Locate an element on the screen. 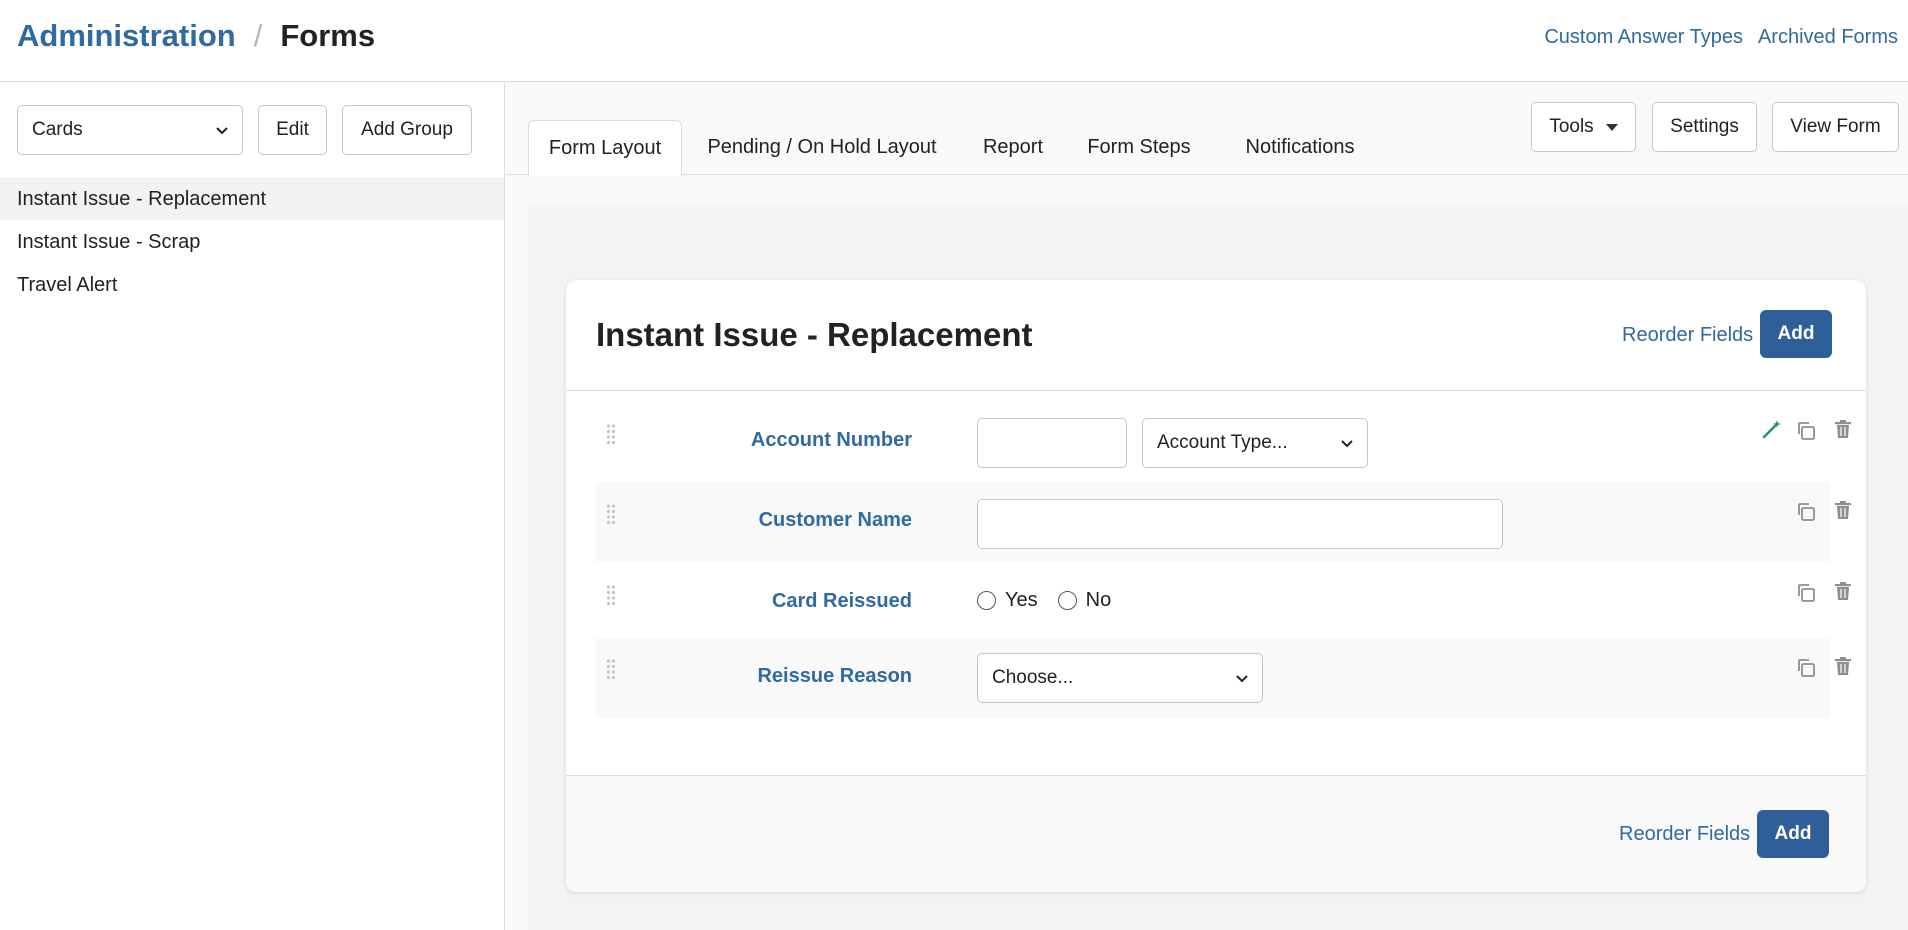 This screenshot has width=1908, height=930. breadcrumb: Administration / Forms is located at coordinates (196, 36).